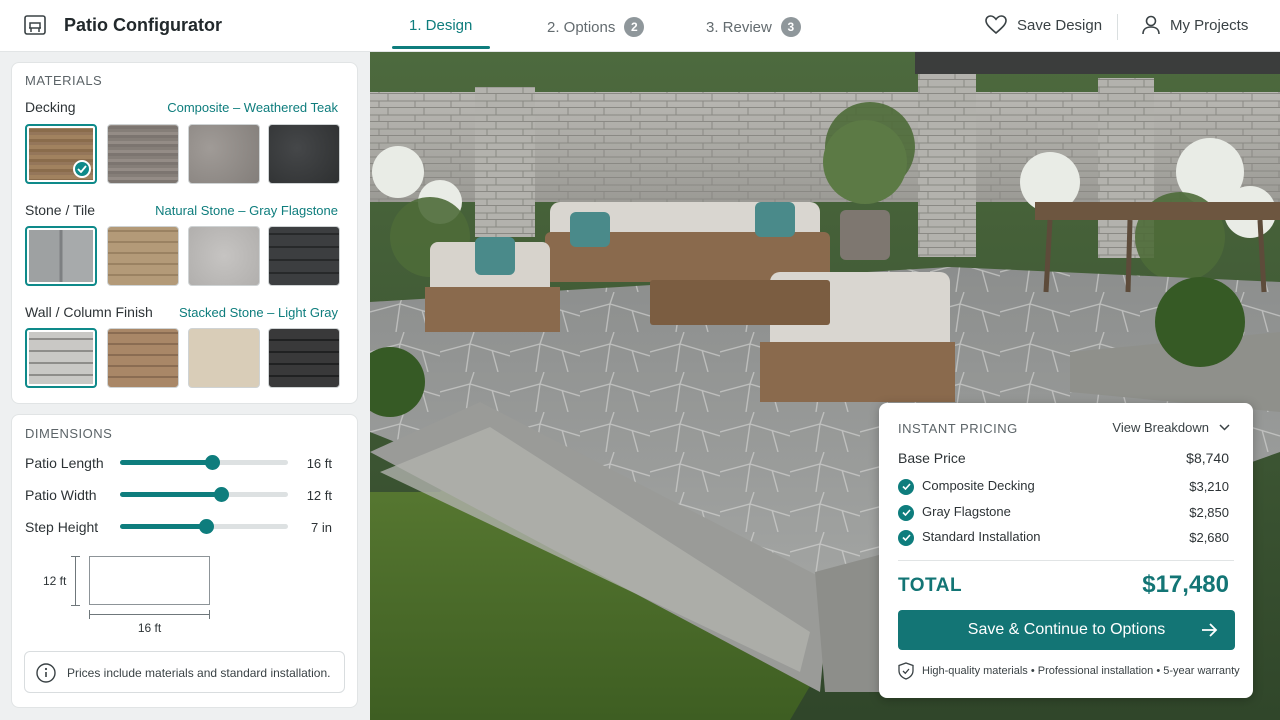  What do you see at coordinates (149, 614) in the screenshot?
I see `width-dimension-line` at bounding box center [149, 614].